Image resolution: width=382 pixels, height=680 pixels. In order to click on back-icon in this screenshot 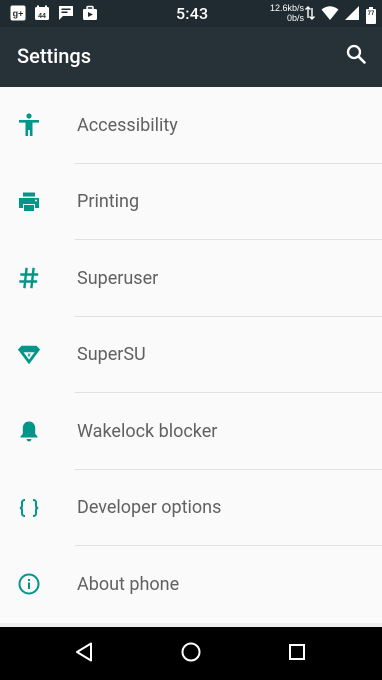, I will do `click(85, 654)`.